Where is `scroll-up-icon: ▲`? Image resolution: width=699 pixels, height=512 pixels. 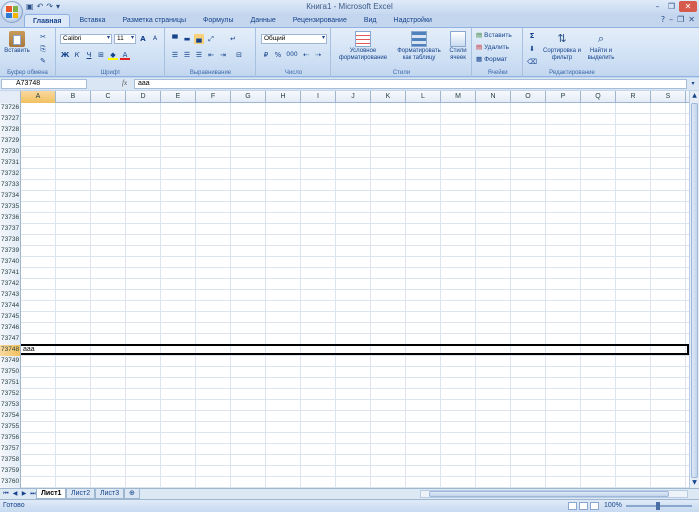
scroll-up-icon: ▲ is located at coordinates (694, 96).